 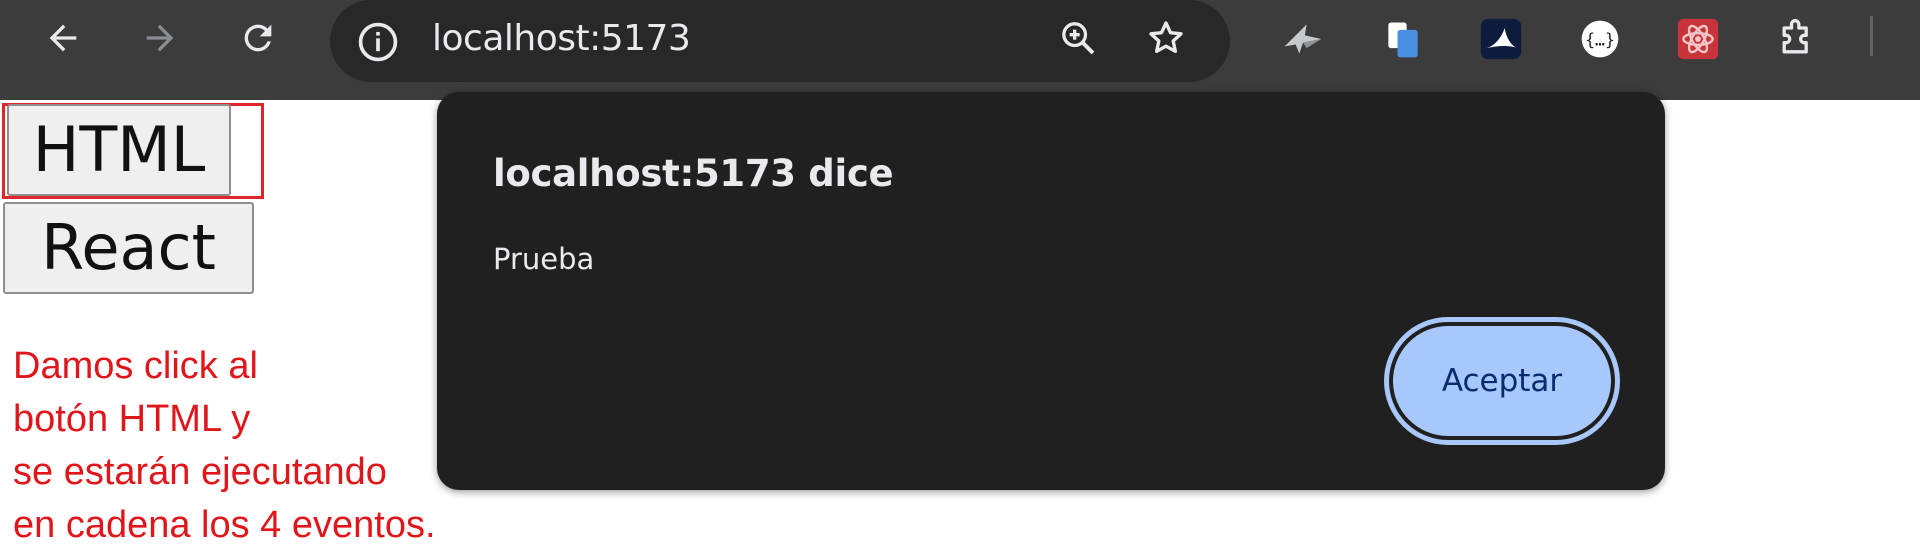 What do you see at coordinates (1166, 38) in the screenshot?
I see `star-icon` at bounding box center [1166, 38].